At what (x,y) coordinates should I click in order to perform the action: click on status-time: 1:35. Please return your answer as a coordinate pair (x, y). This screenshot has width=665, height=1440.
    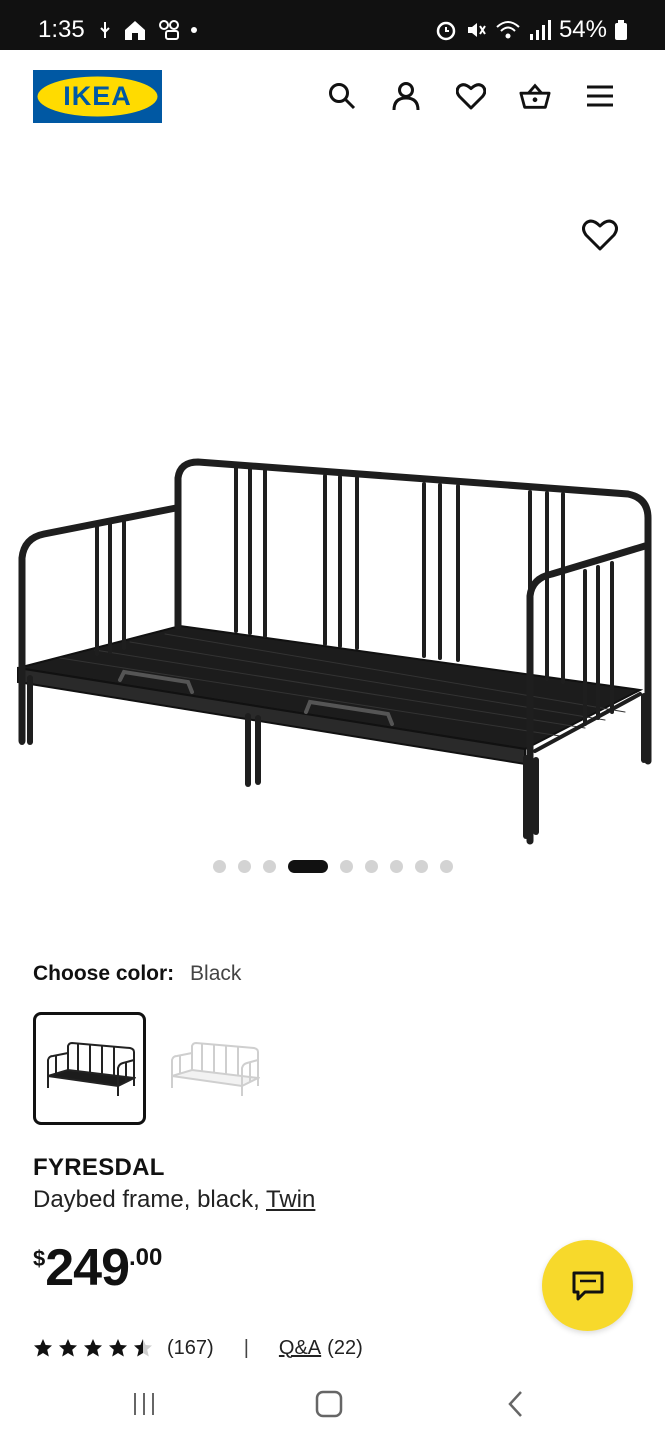
    Looking at the image, I should click on (61, 29).